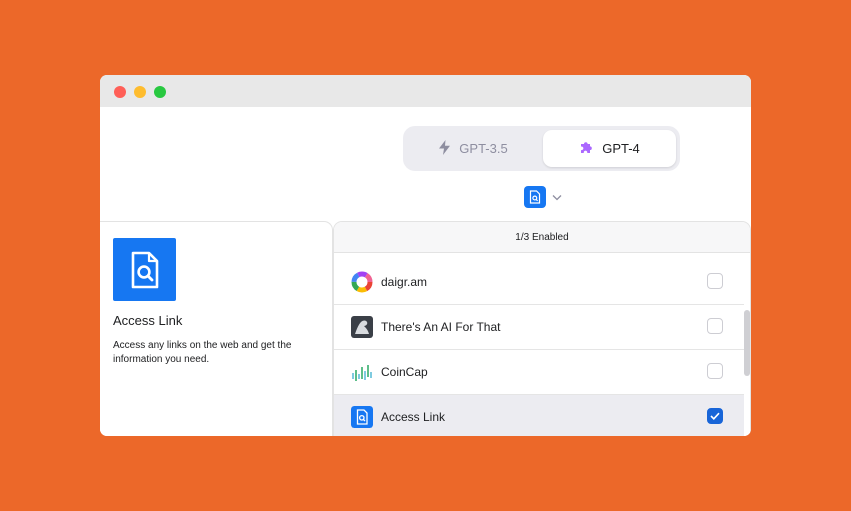  I want to click on plugin-row-coincap: CoinCap, so click(539, 372).